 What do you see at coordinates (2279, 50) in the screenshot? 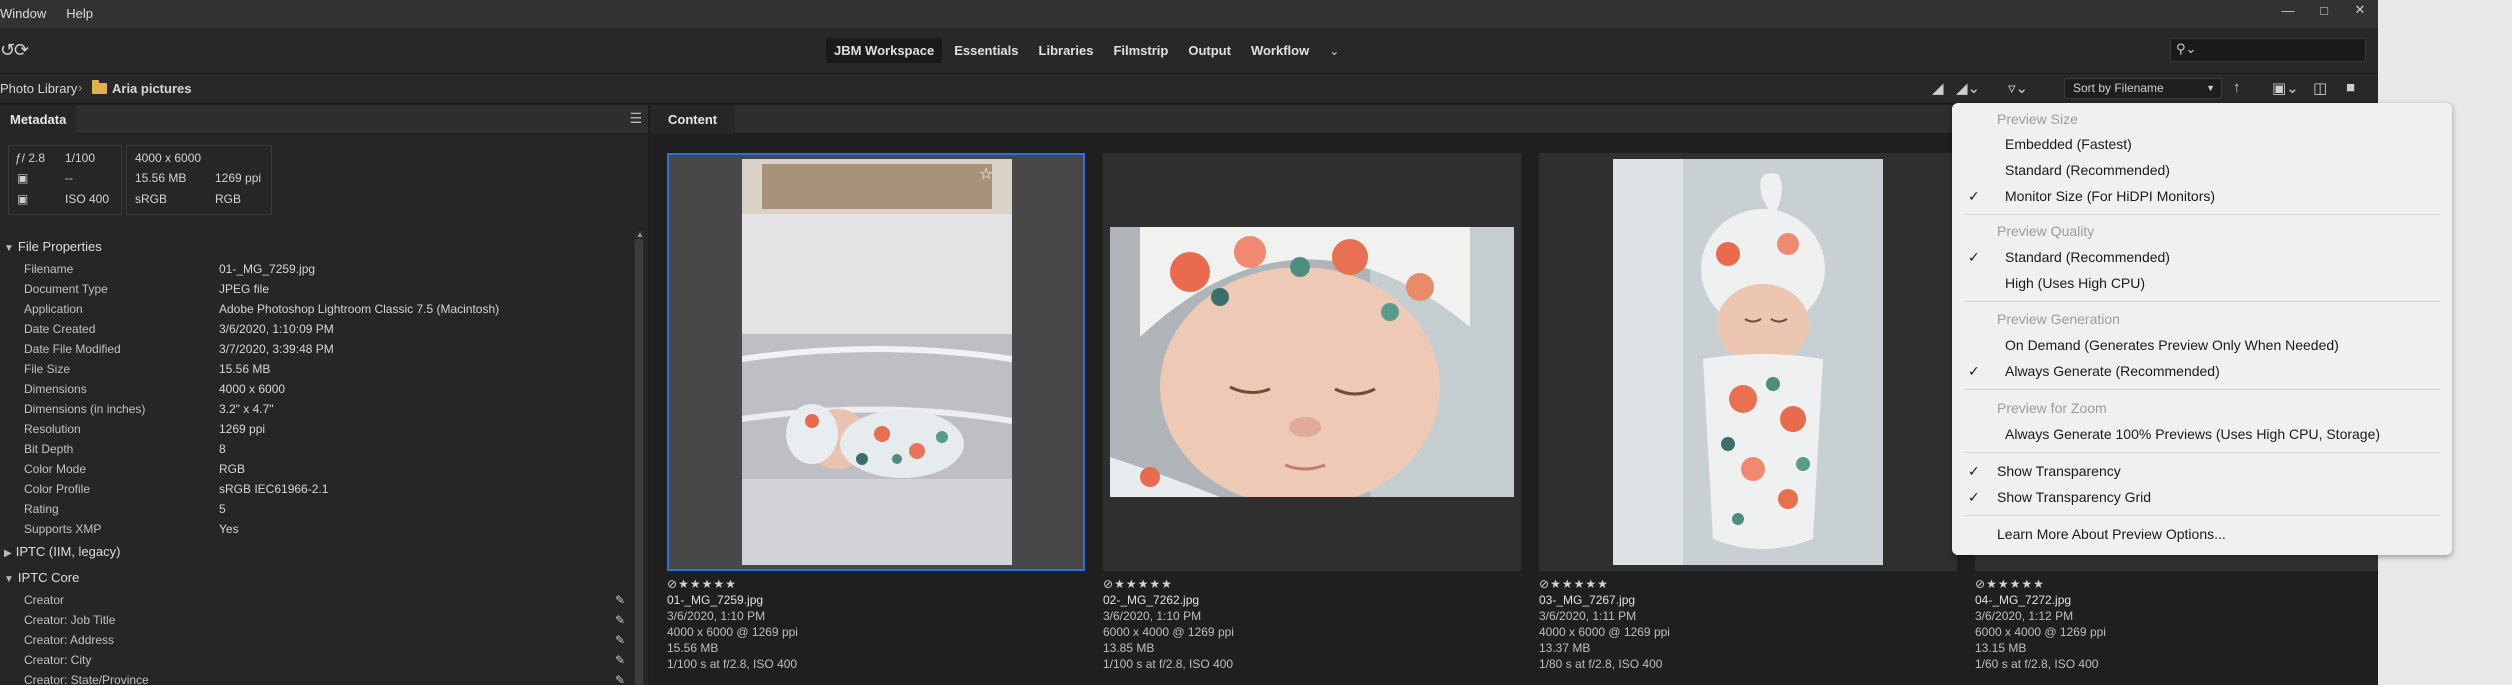
I see `search-input` at bounding box center [2279, 50].